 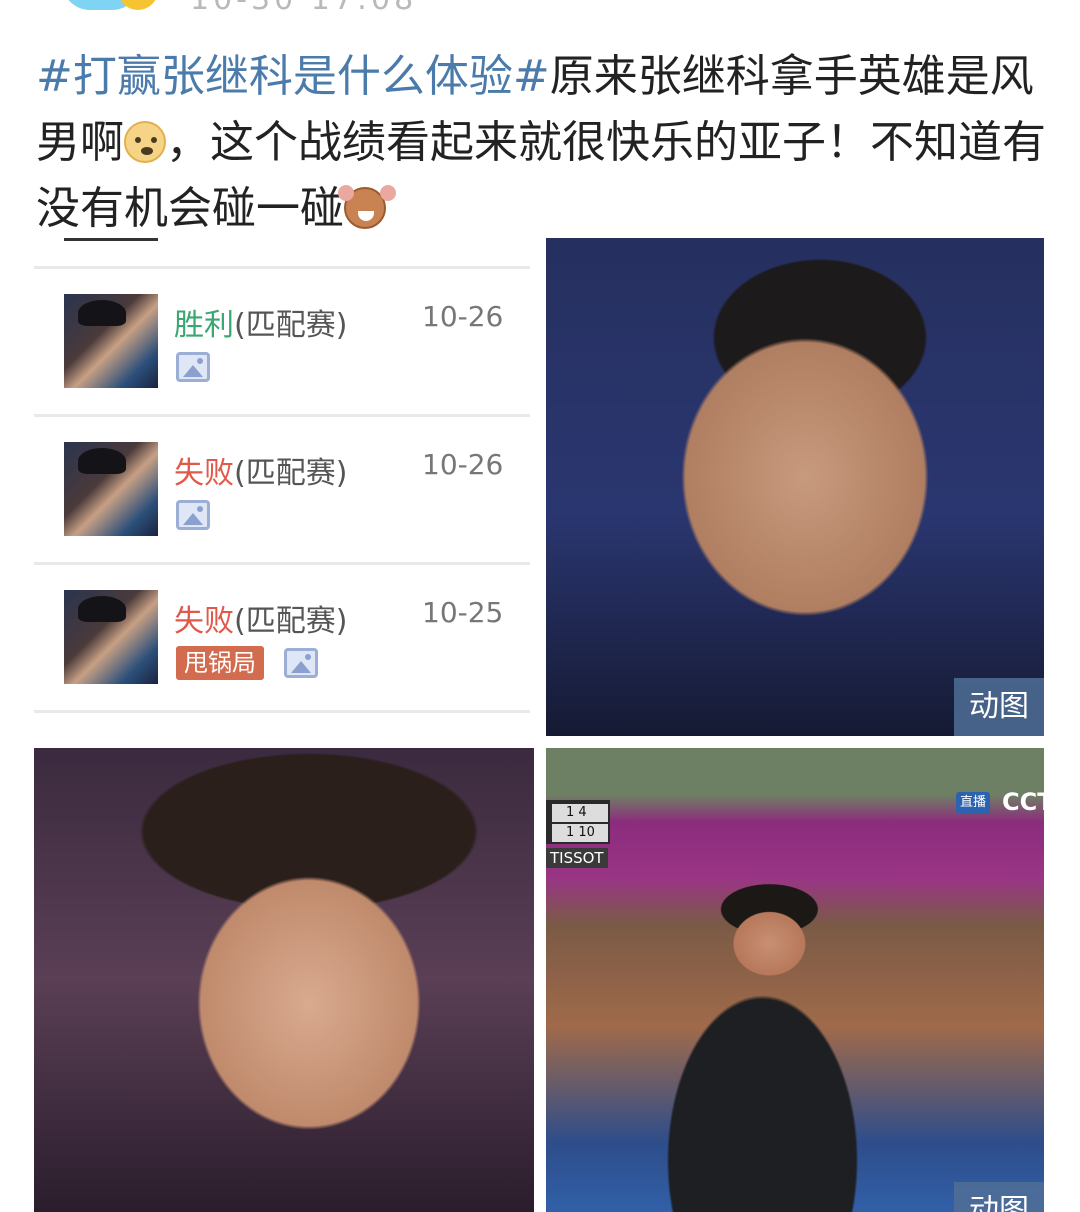 I want to click on match-tag-badge: 甩锅局, so click(x=220, y=663).